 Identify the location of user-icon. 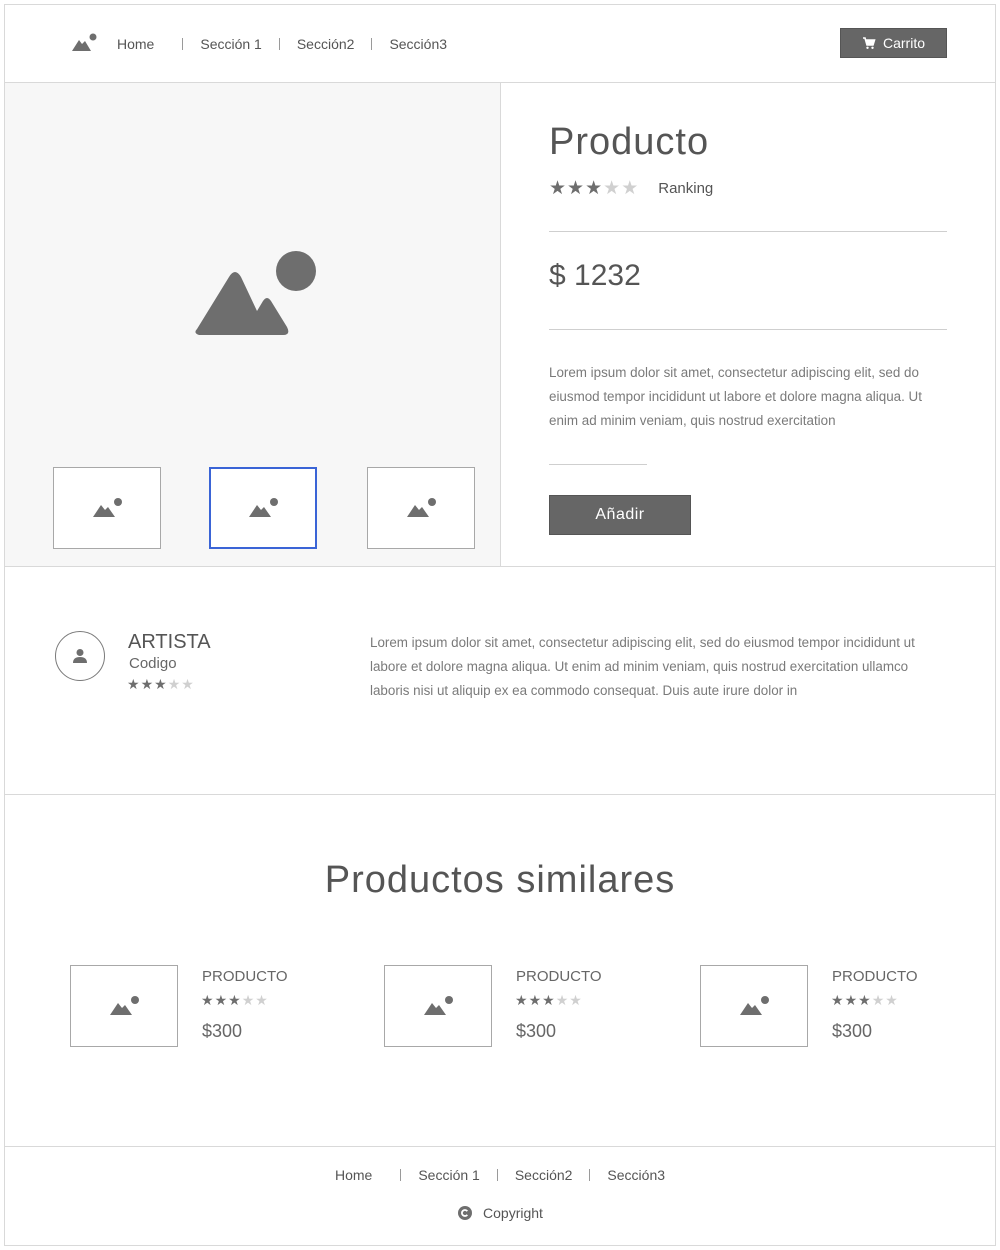
(80, 656).